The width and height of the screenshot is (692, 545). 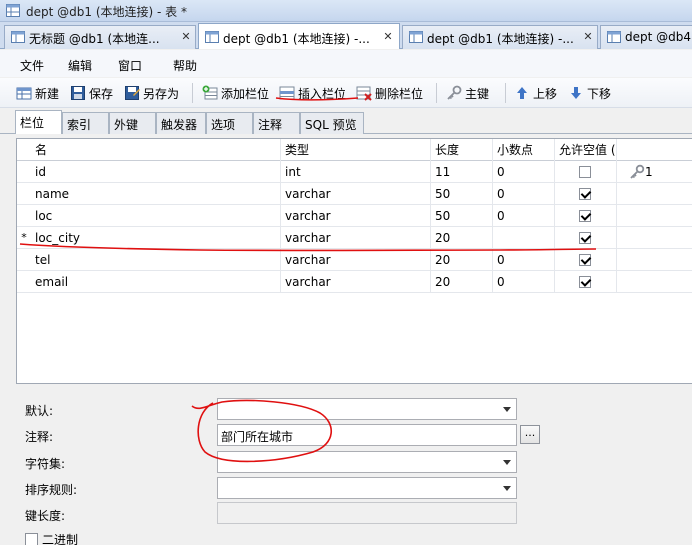 What do you see at coordinates (156, 150) in the screenshot?
I see `column-header-name: 名` at bounding box center [156, 150].